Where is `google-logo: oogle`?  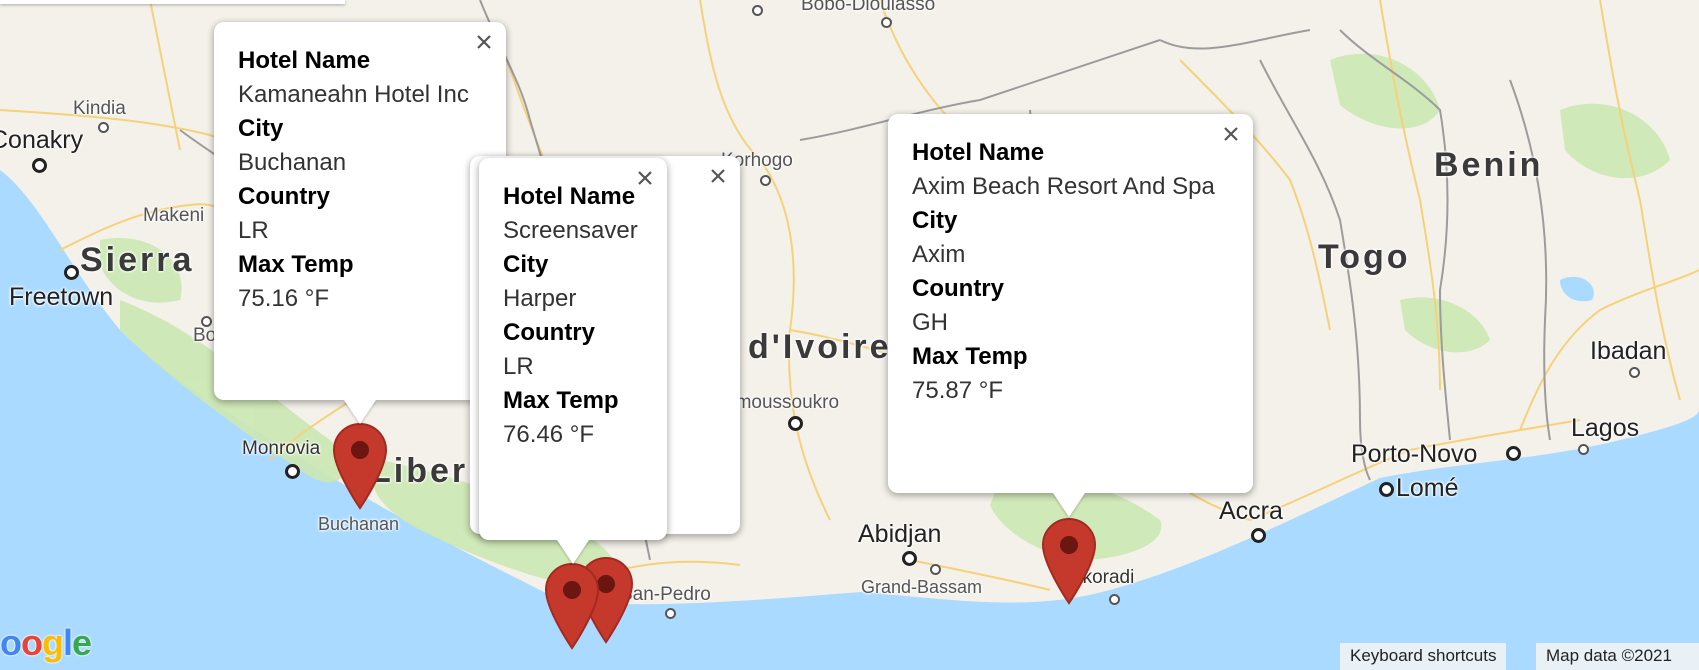 google-logo: oogle is located at coordinates (46, 643).